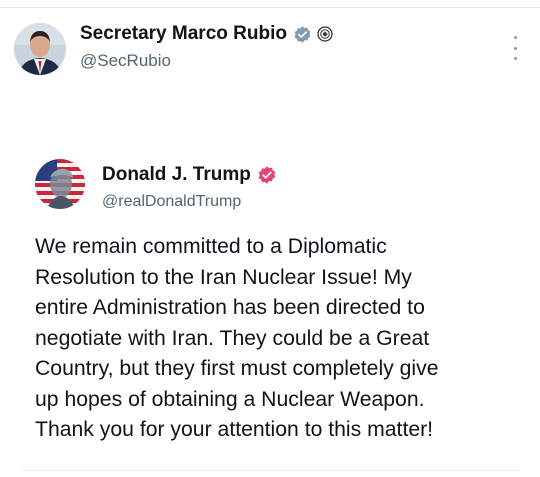 The image size is (540, 477). Describe the element at coordinates (515, 48) in the screenshot. I see `more-options-icon` at that location.